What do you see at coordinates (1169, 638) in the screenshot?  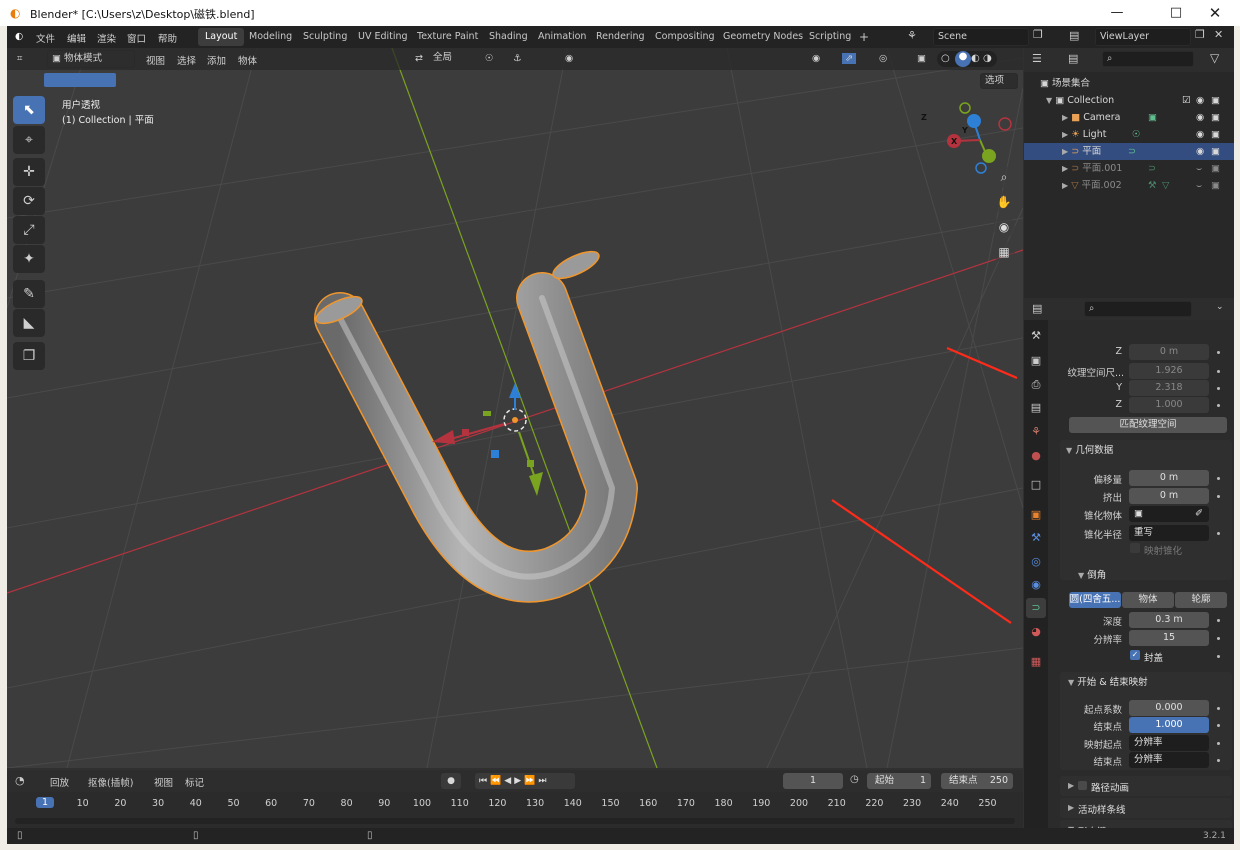 I see `bevel-resolution-field: 15` at bounding box center [1169, 638].